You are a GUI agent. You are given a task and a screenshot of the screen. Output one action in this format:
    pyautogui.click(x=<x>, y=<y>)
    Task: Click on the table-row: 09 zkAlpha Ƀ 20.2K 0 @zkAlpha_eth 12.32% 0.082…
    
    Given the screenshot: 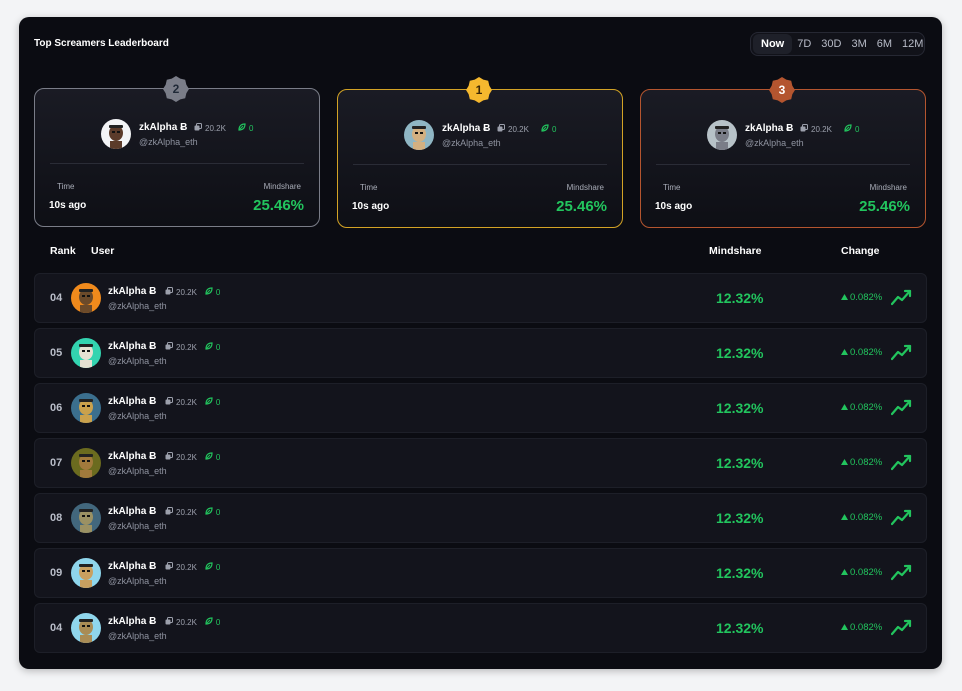 What is the action you would take?
    pyautogui.click(x=480, y=573)
    